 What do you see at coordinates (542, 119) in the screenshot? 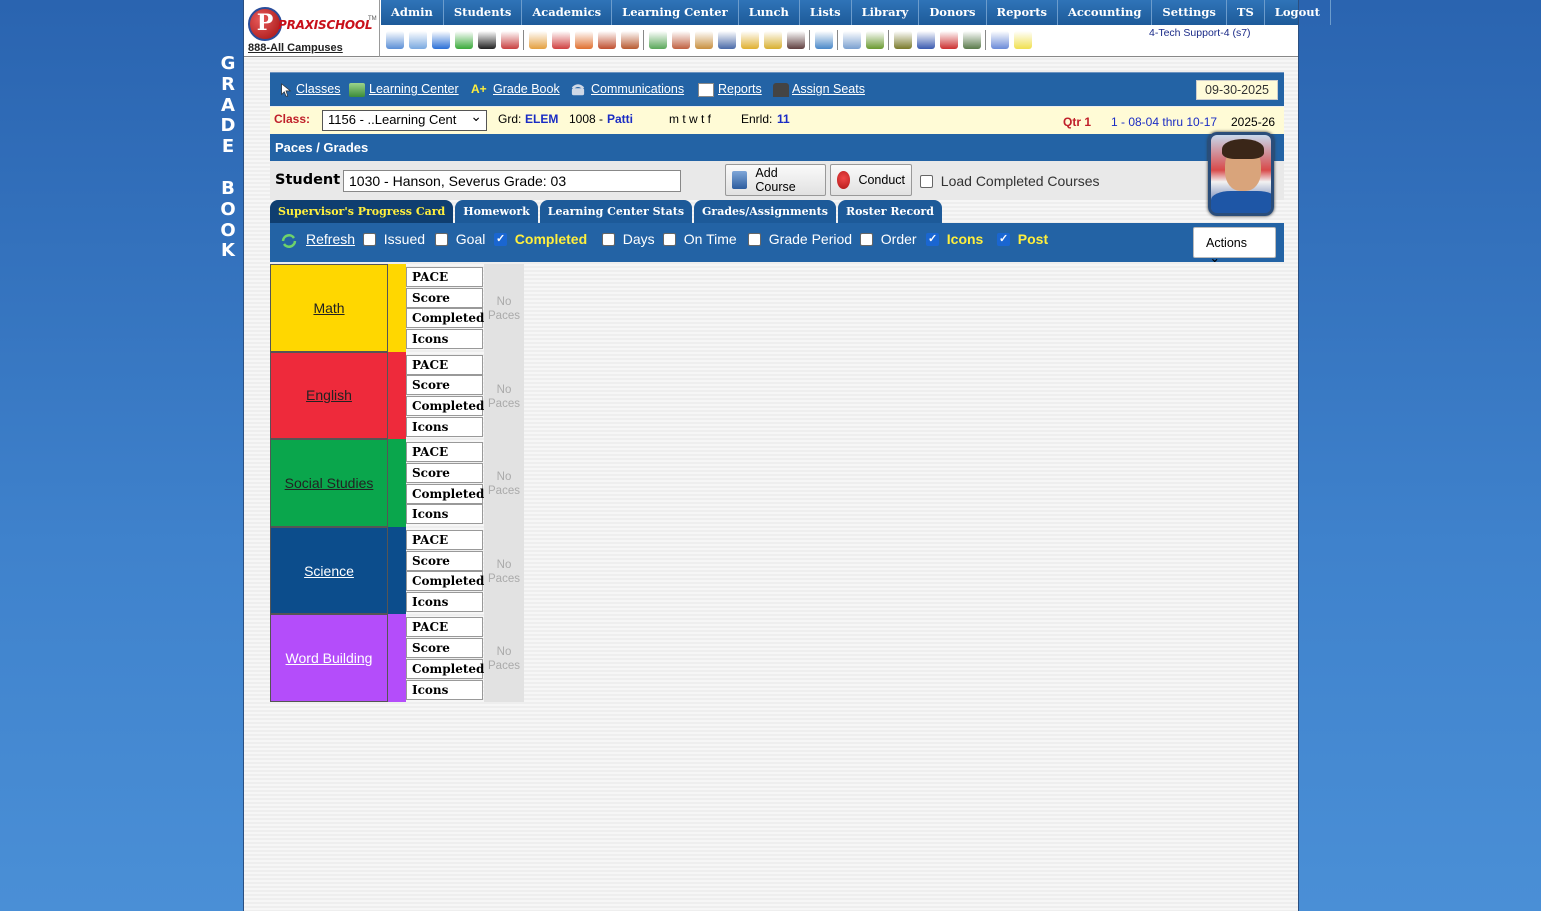
I see `grade-level: ELEM` at bounding box center [542, 119].